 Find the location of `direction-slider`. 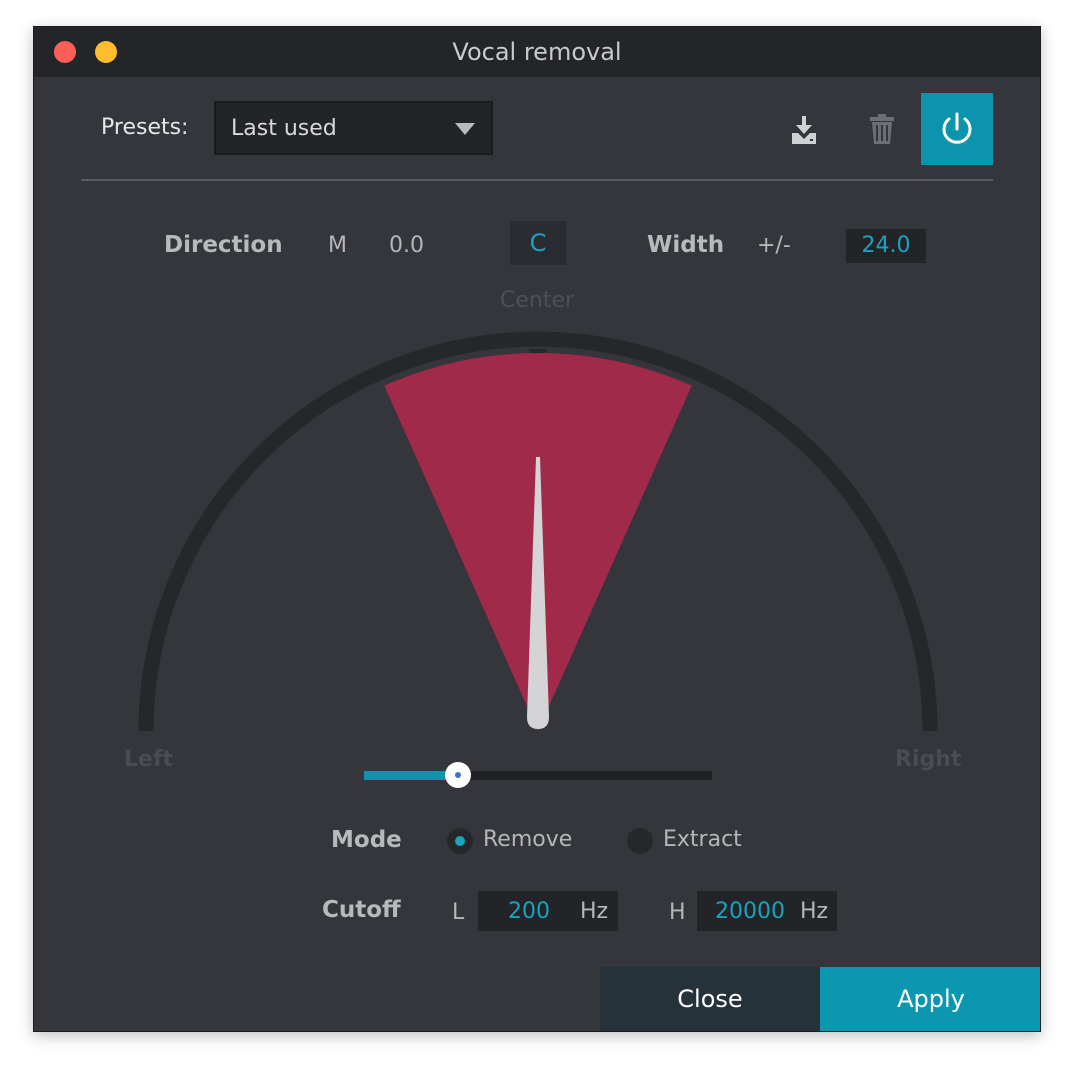

direction-slider is located at coordinates (538, 775).